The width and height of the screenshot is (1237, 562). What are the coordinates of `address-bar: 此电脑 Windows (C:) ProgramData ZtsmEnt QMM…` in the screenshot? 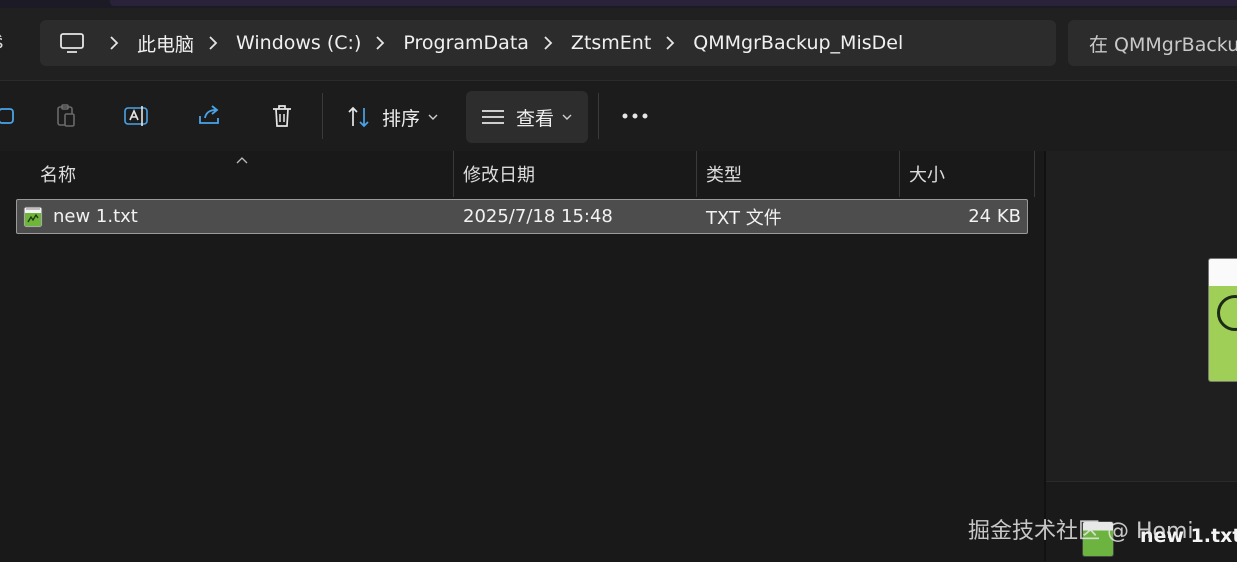 It's located at (548, 43).